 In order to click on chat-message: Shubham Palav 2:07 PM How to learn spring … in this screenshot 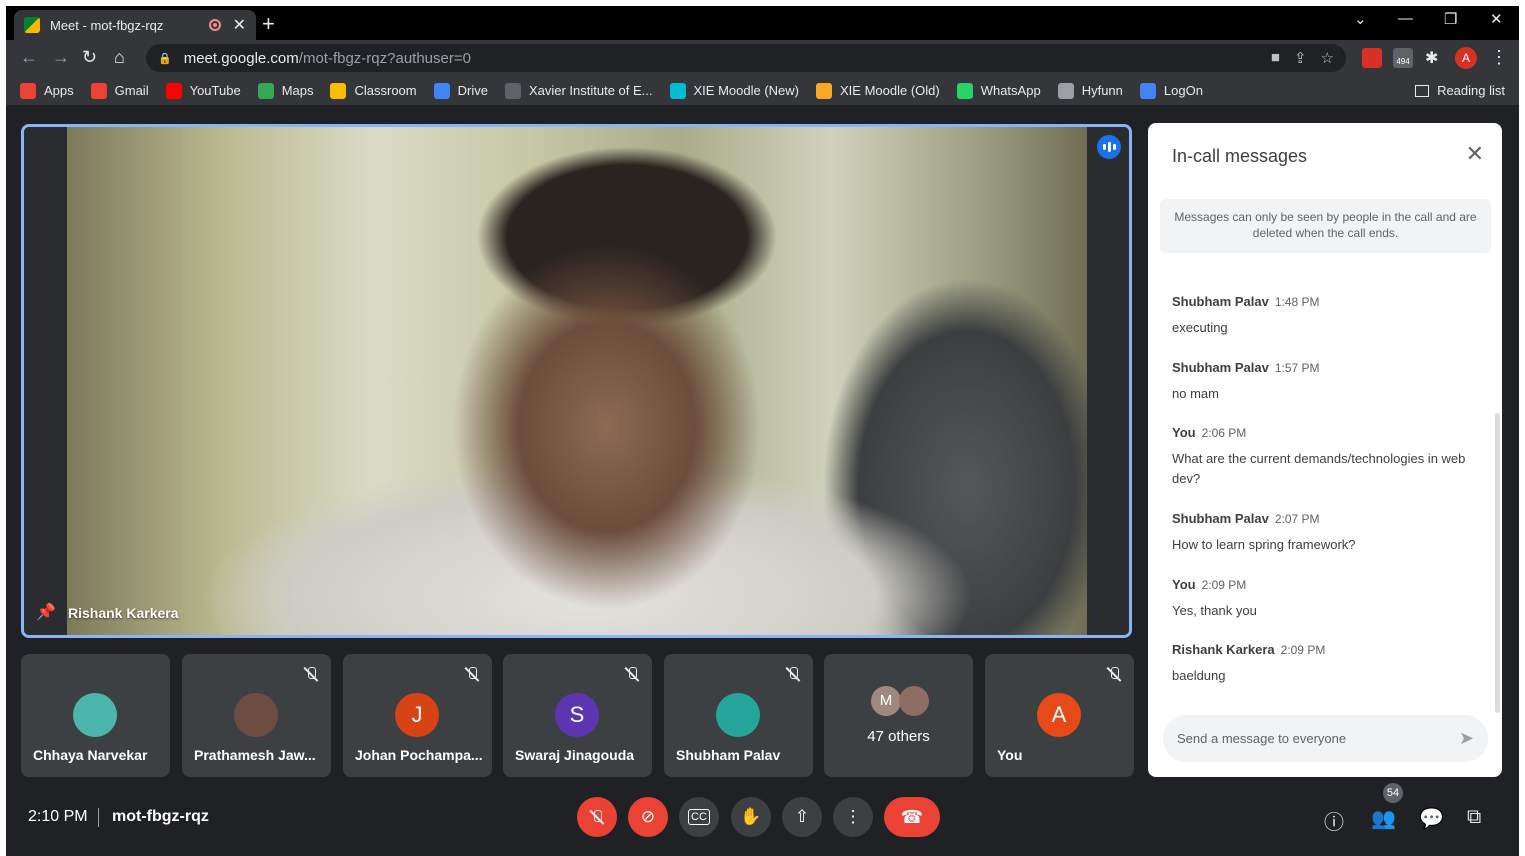, I will do `click(1322, 532)`.